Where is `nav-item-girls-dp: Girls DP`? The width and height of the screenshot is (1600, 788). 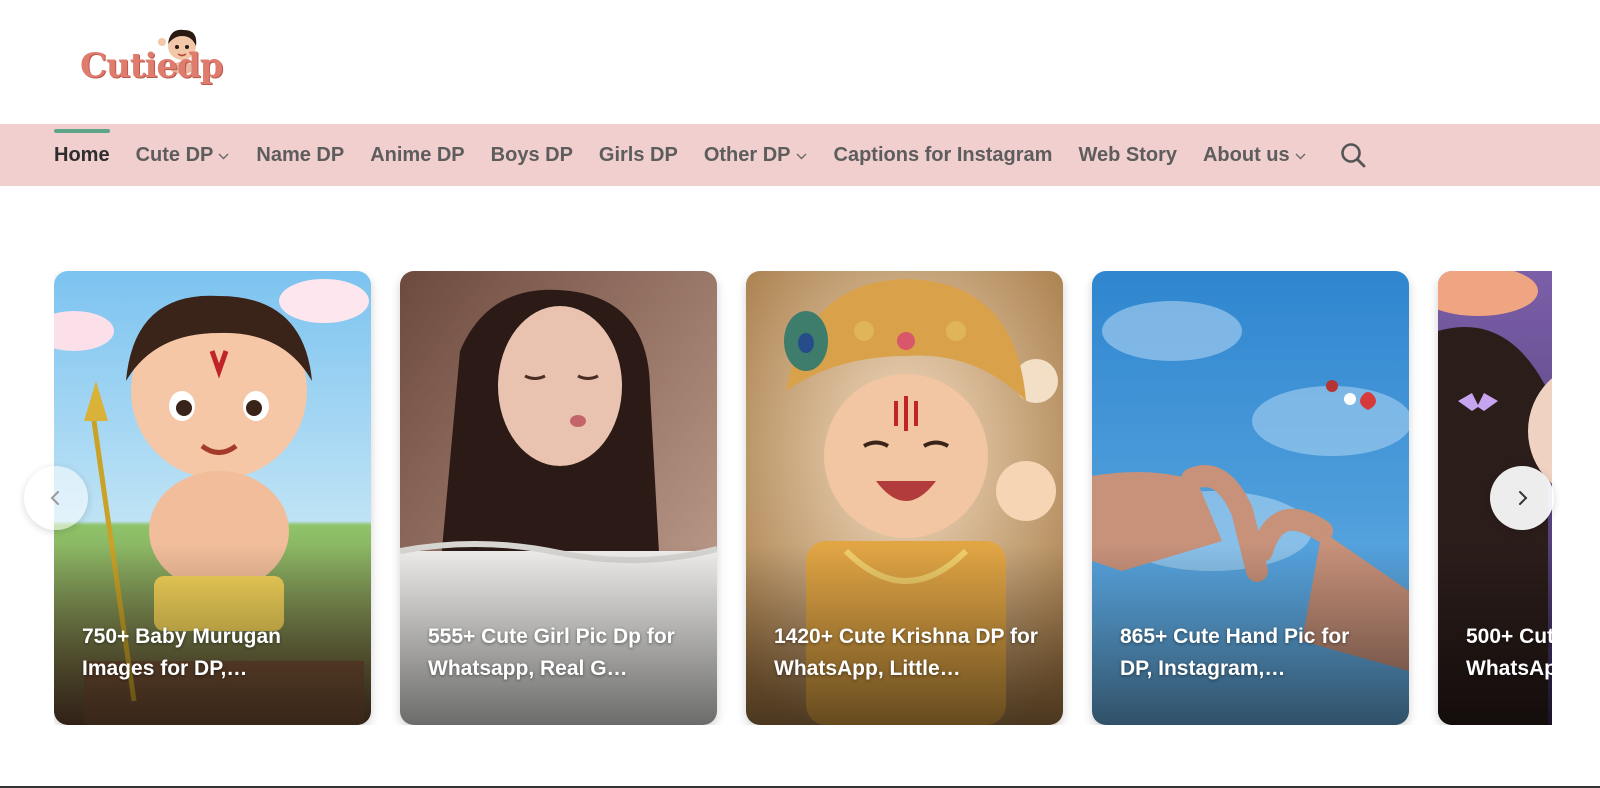 nav-item-girls-dp: Girls DP is located at coordinates (638, 155).